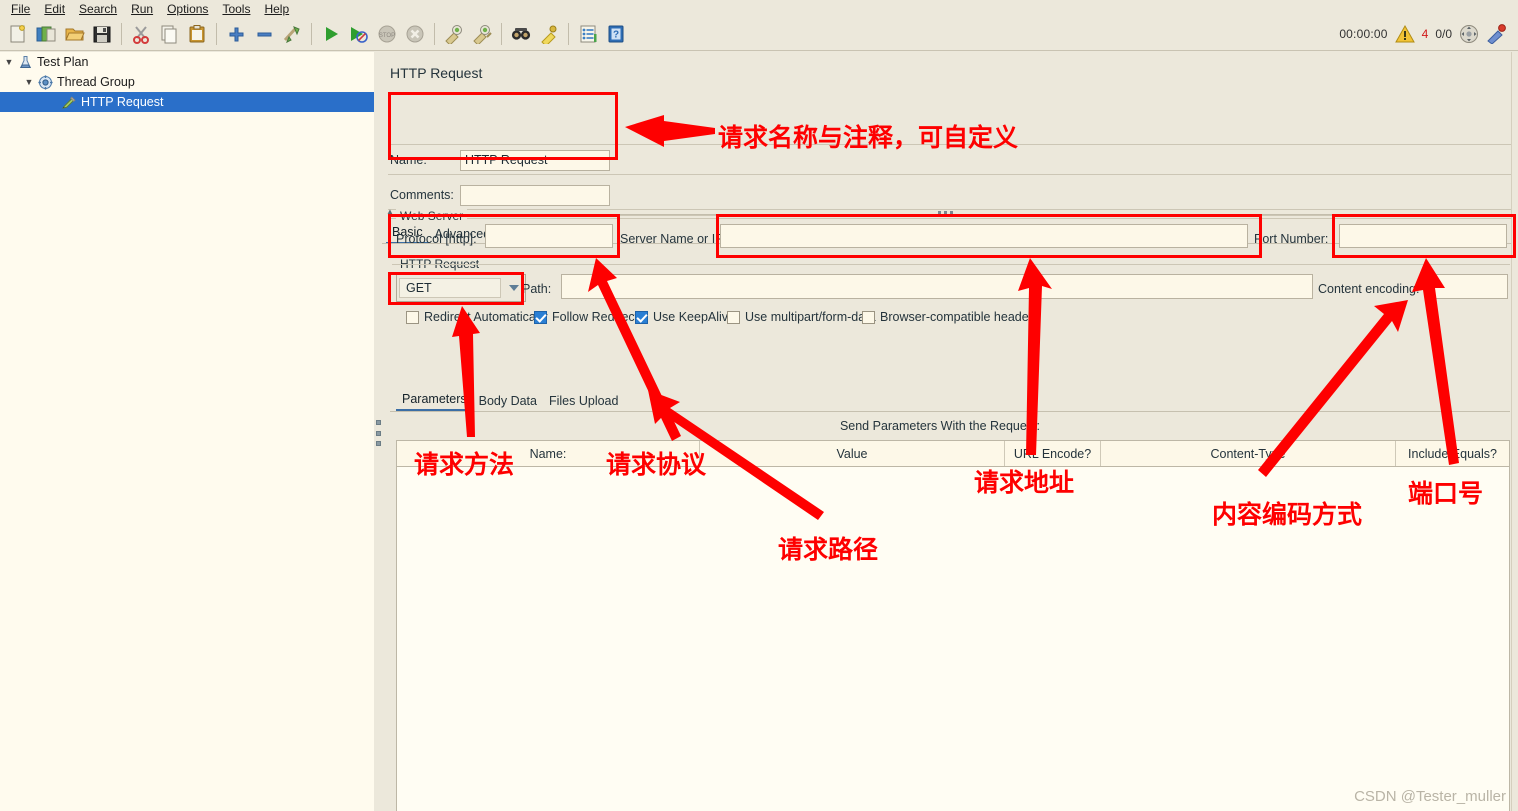  I want to click on toggle-icon, so click(292, 34).